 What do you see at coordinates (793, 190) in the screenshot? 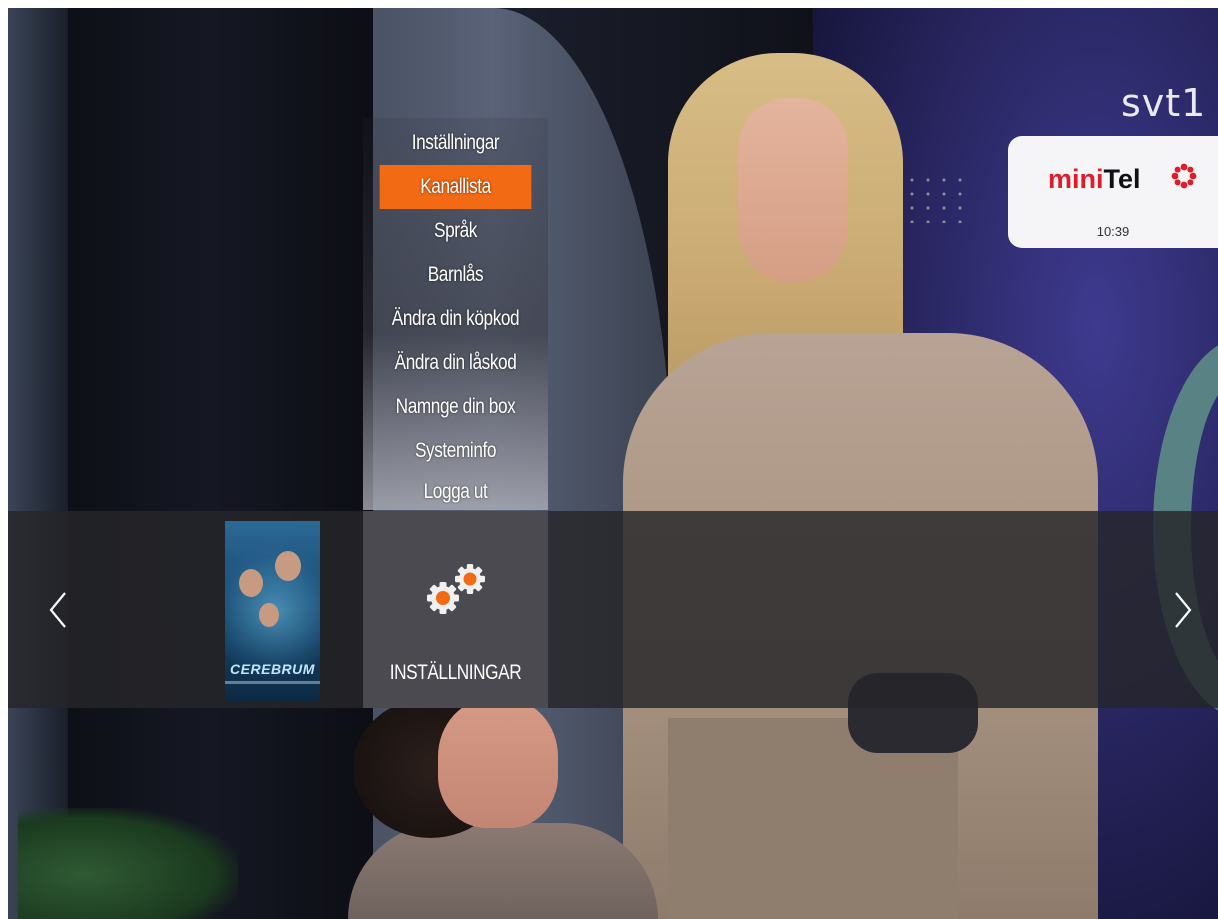
I see `presenter-face` at bounding box center [793, 190].